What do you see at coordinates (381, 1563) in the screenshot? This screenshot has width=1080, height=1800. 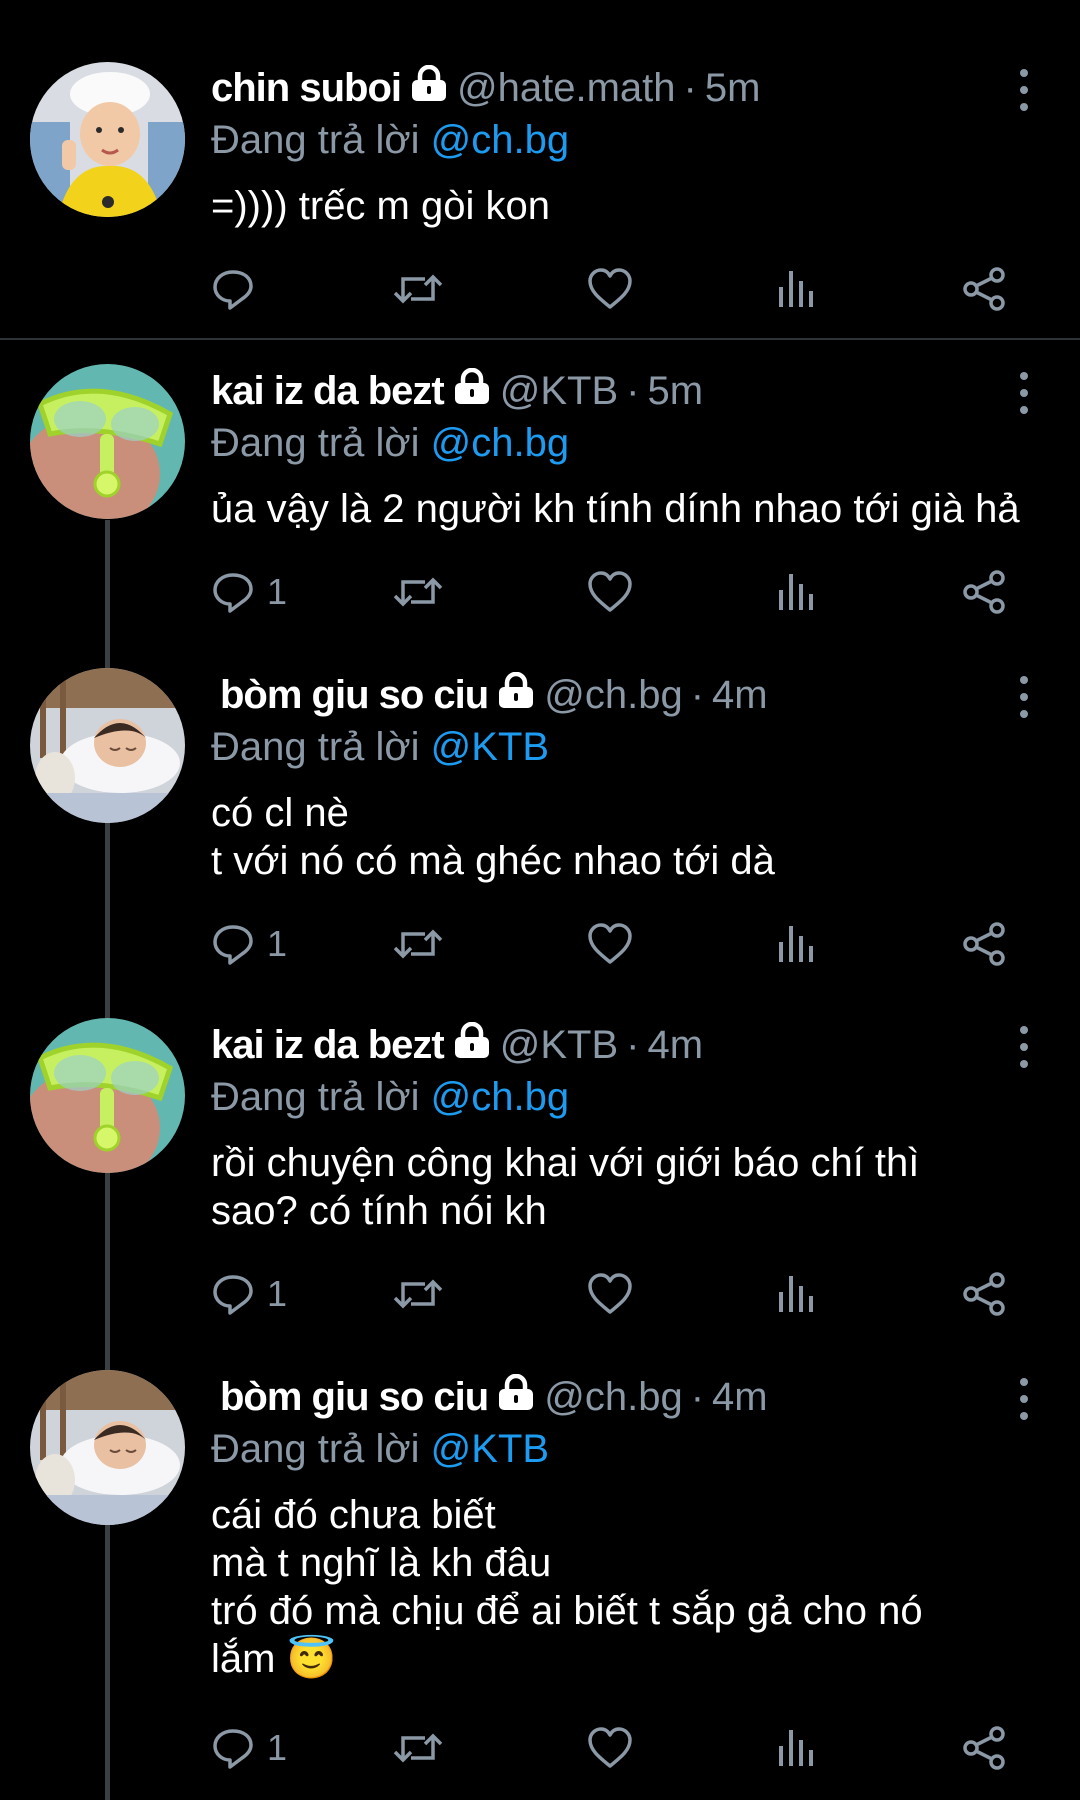 I see `tweet-text-line: mà t nghĩ là kh đâu` at bounding box center [381, 1563].